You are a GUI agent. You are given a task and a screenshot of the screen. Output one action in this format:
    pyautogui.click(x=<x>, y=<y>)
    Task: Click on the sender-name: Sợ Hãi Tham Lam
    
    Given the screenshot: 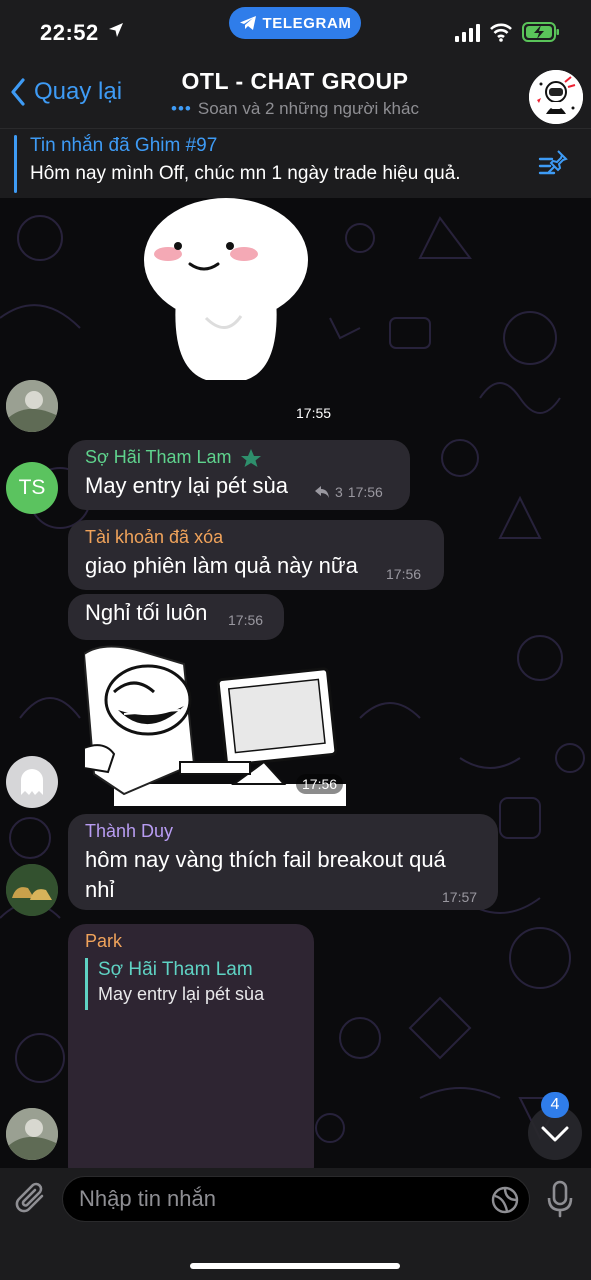 What is the action you would take?
    pyautogui.click(x=158, y=457)
    